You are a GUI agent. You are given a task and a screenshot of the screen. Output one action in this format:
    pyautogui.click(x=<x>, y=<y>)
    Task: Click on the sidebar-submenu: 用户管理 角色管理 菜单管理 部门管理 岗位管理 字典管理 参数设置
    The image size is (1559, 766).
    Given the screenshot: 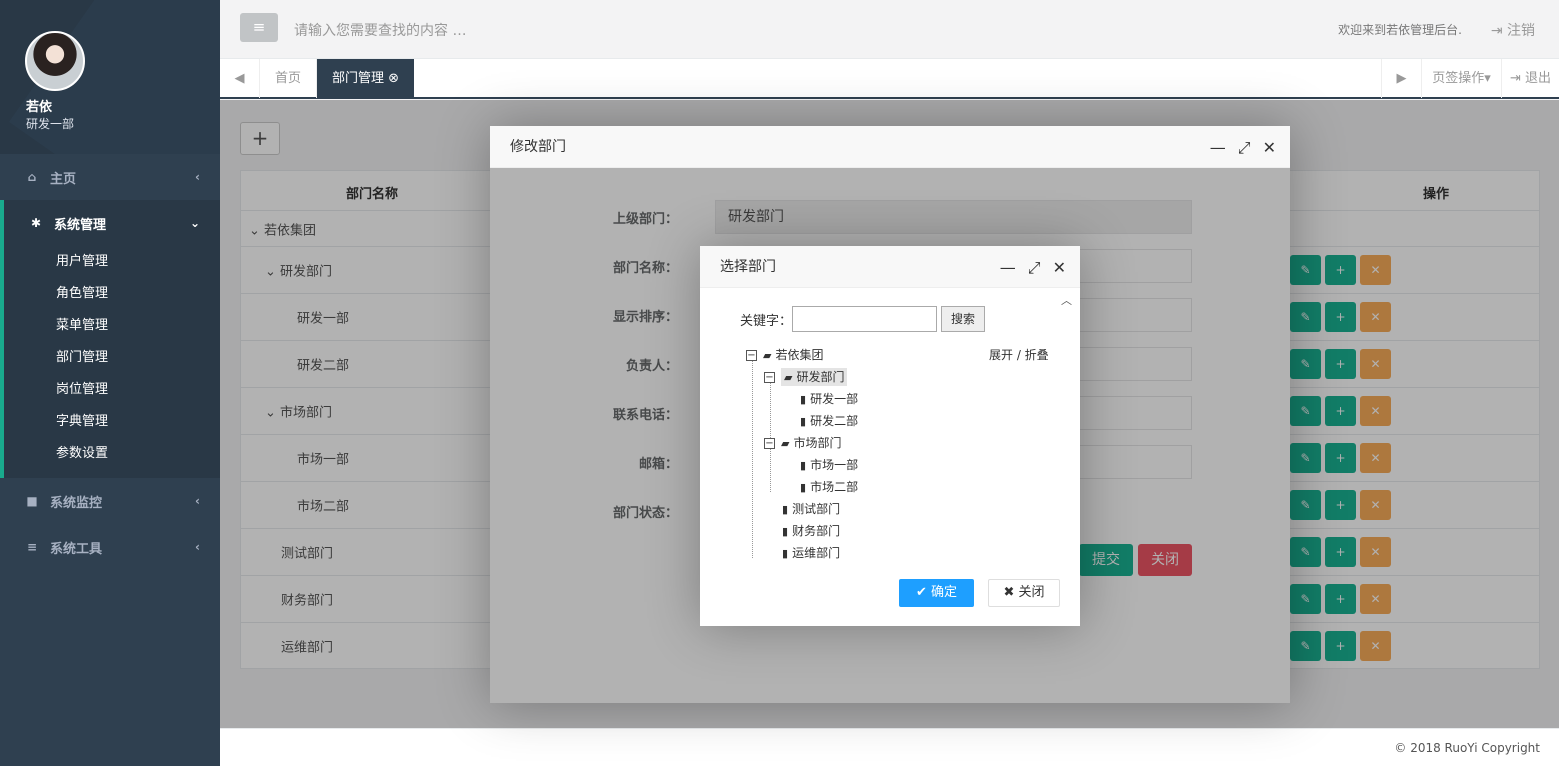 What is the action you would take?
    pyautogui.click(x=112, y=362)
    